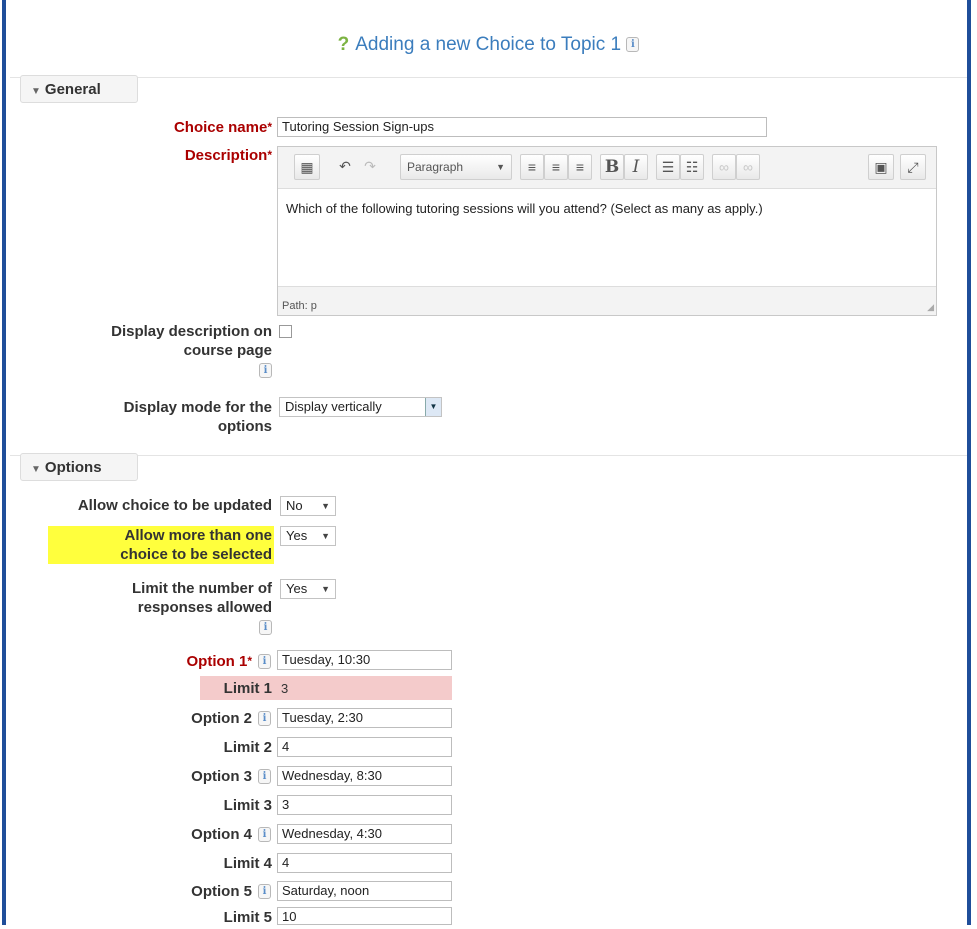  Describe the element at coordinates (299, 306) in the screenshot. I see `editor-path: Path: p` at that location.